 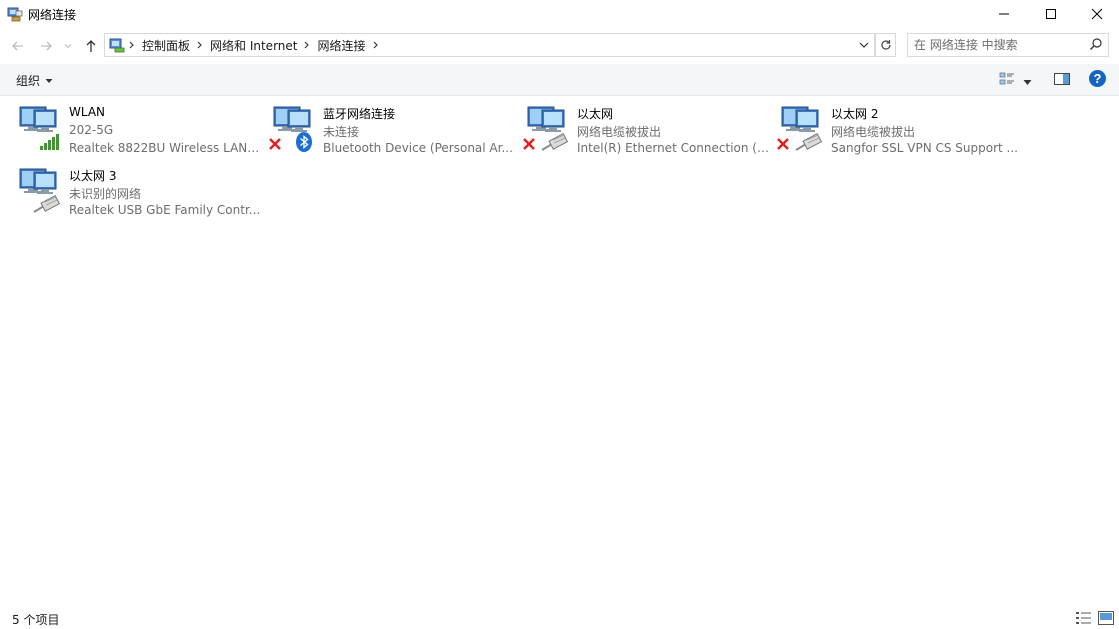 I want to click on back-button, so click(x=18, y=46).